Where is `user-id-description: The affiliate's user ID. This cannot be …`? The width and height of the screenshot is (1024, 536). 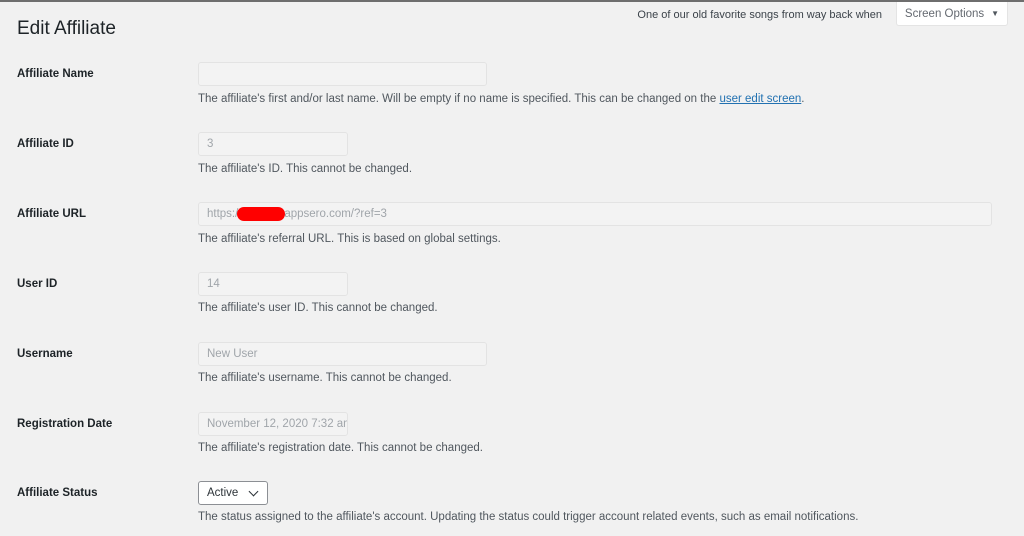
user-id-description: The affiliate's user ID. This cannot be … is located at coordinates (318, 308).